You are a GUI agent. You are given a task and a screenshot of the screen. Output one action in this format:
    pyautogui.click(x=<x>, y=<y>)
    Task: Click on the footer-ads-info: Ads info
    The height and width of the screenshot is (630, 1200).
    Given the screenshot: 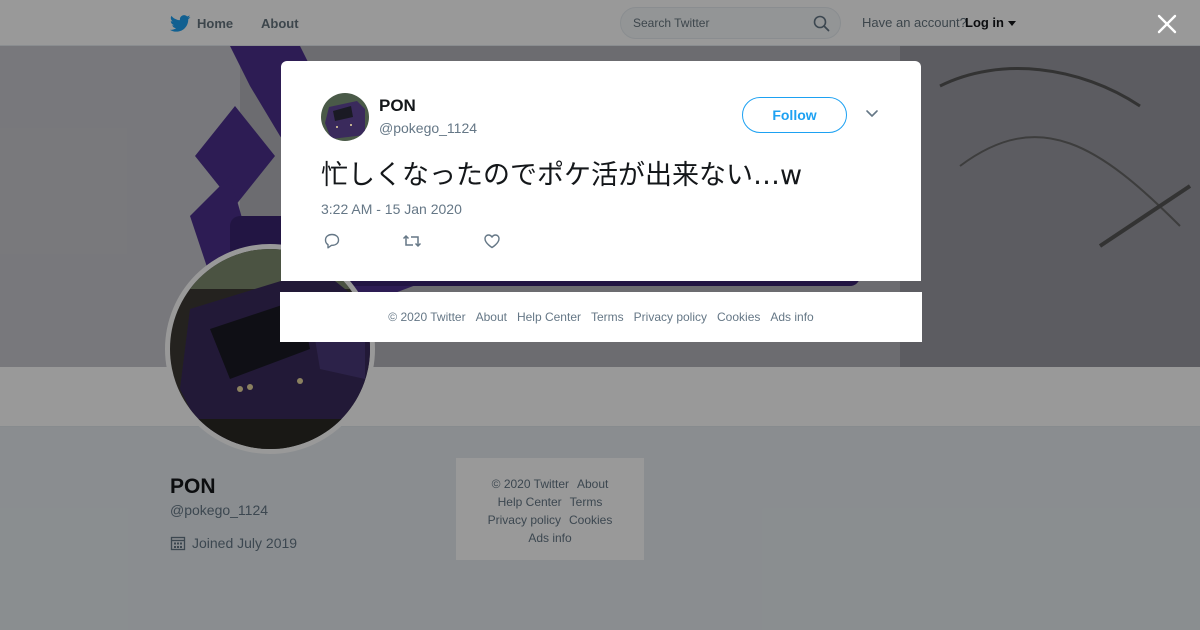 What is the action you would take?
    pyautogui.click(x=791, y=317)
    